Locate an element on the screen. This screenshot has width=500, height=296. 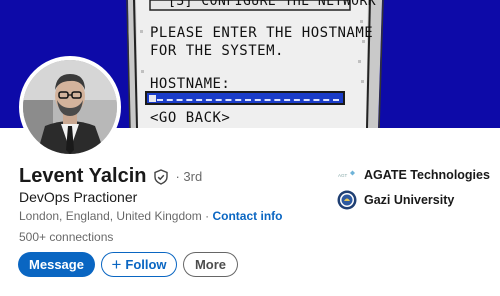
gazi-university-seal-icon is located at coordinates (347, 200).